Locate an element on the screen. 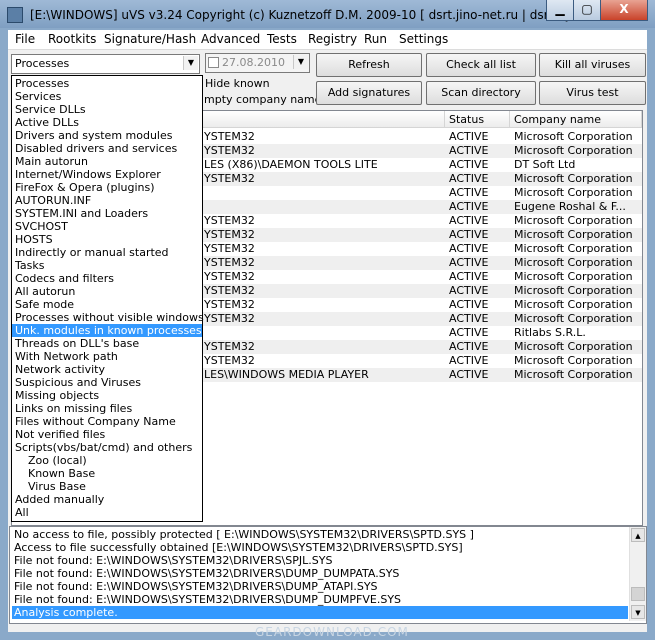  menu-rootkits: Rootkits is located at coordinates (72, 39).